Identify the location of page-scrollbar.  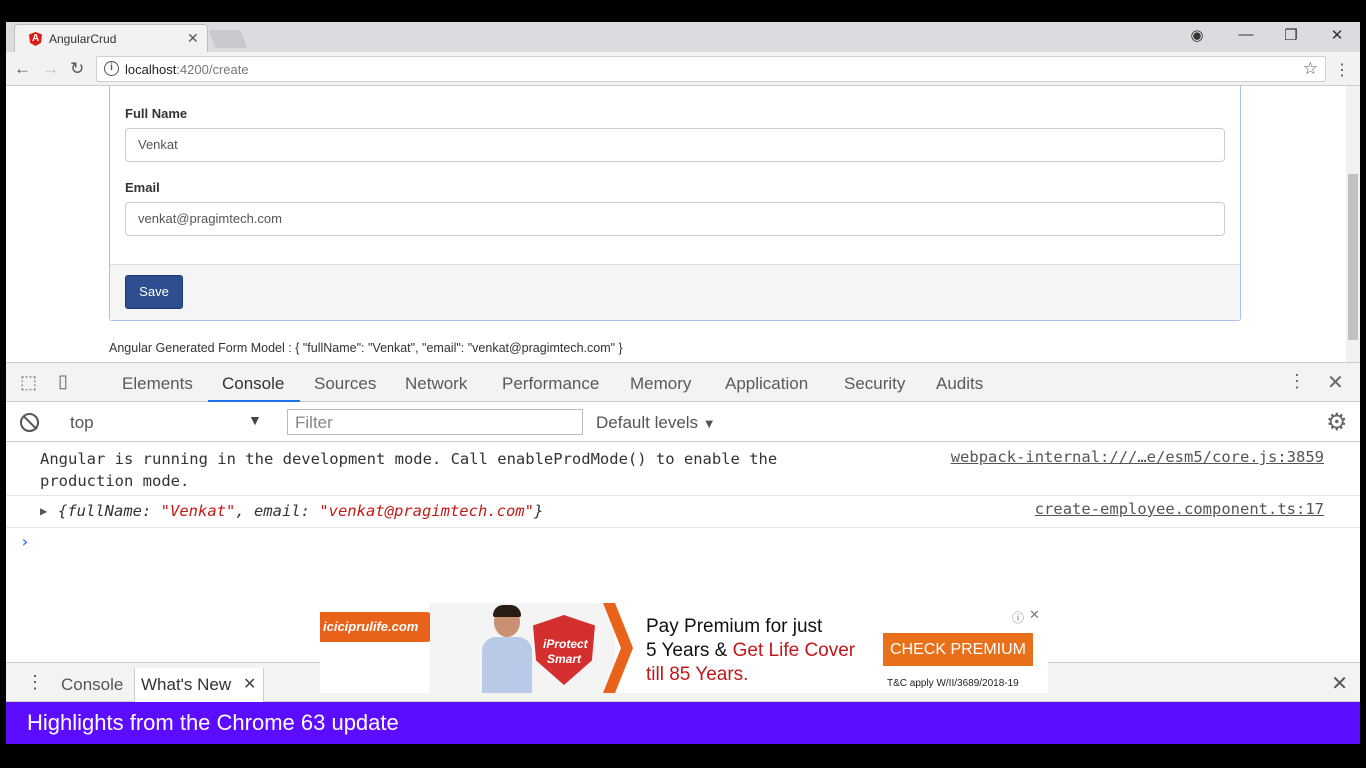
(1353, 224).